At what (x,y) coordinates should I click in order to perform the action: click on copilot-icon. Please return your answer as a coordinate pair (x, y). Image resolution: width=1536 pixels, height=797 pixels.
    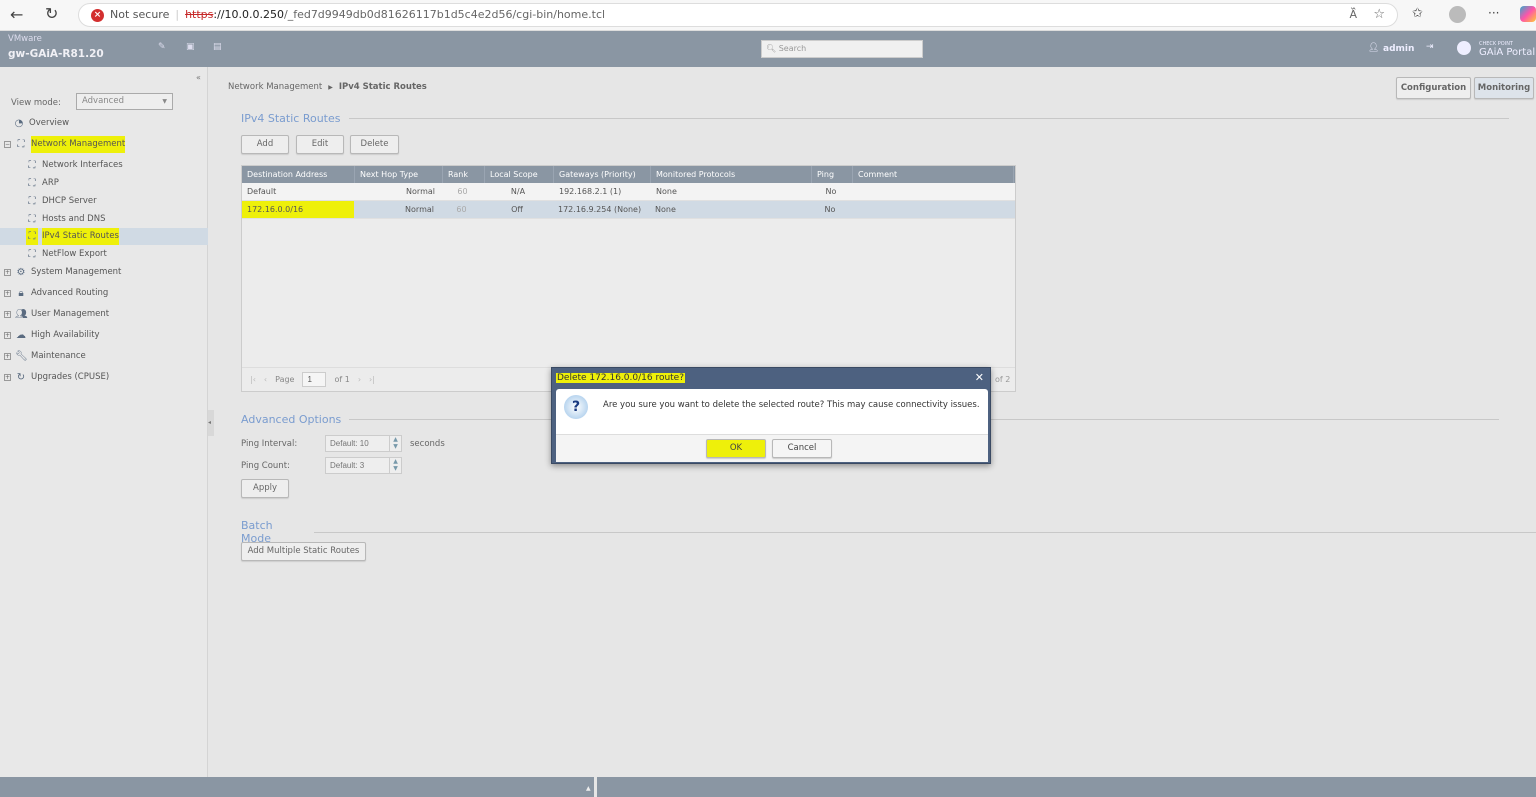
    Looking at the image, I should click on (1528, 14).